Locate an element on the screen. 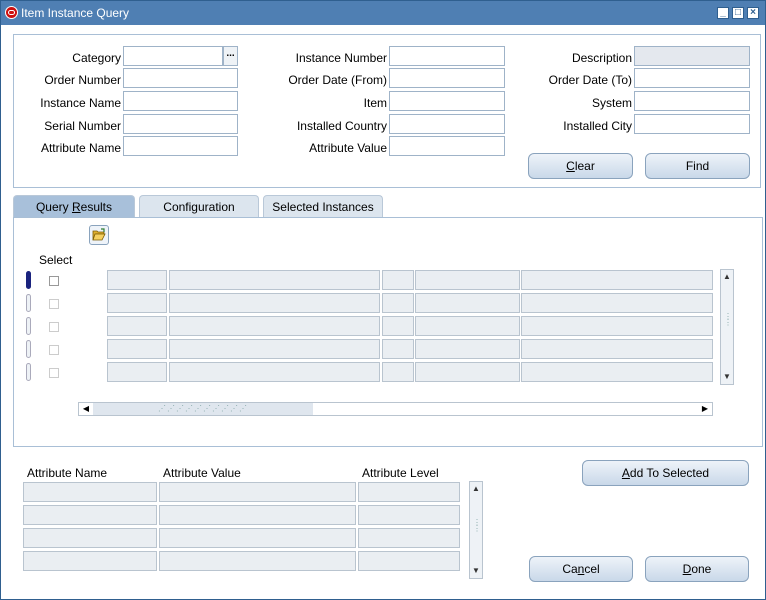 The image size is (766, 600). instance-number-label: Instance Number is located at coordinates (341, 58).